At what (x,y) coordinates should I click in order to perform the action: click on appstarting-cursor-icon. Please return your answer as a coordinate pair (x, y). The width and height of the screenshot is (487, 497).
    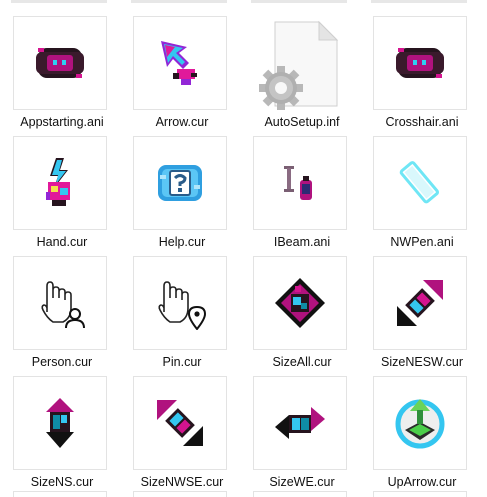
    Looking at the image, I should click on (60, 63).